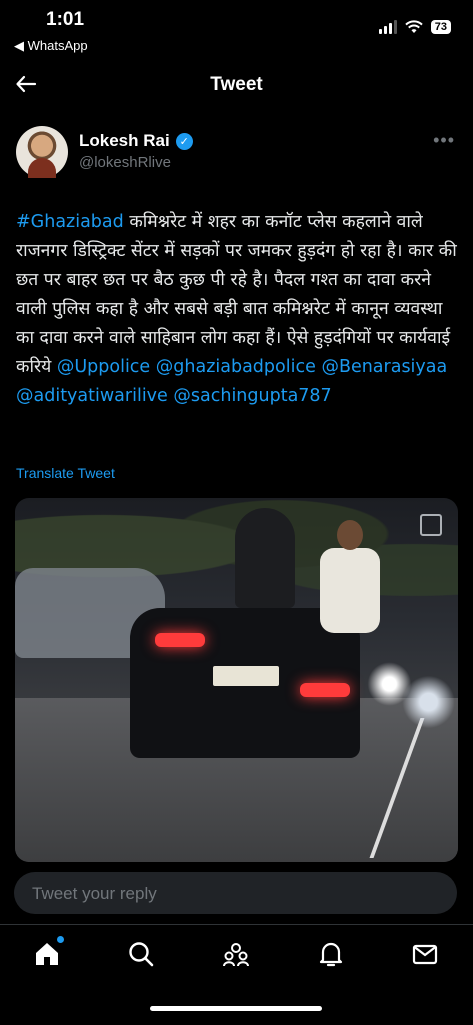 The height and width of the screenshot is (1025, 473). Describe the element at coordinates (232, 894) in the screenshot. I see `reply-input` at that location.